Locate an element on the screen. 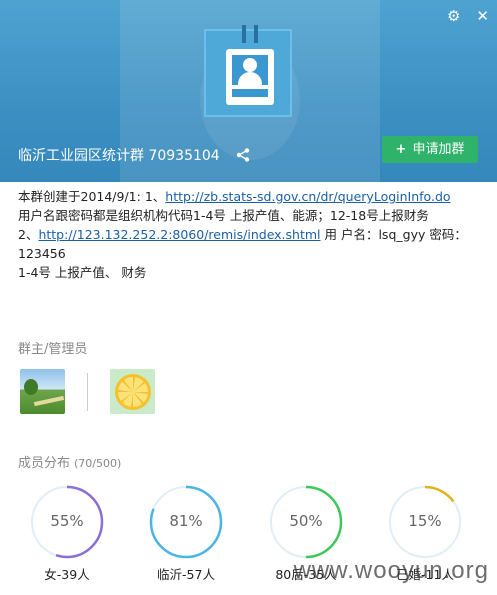 The image size is (497, 595). stat-percent: 55% is located at coordinates (67, 521).